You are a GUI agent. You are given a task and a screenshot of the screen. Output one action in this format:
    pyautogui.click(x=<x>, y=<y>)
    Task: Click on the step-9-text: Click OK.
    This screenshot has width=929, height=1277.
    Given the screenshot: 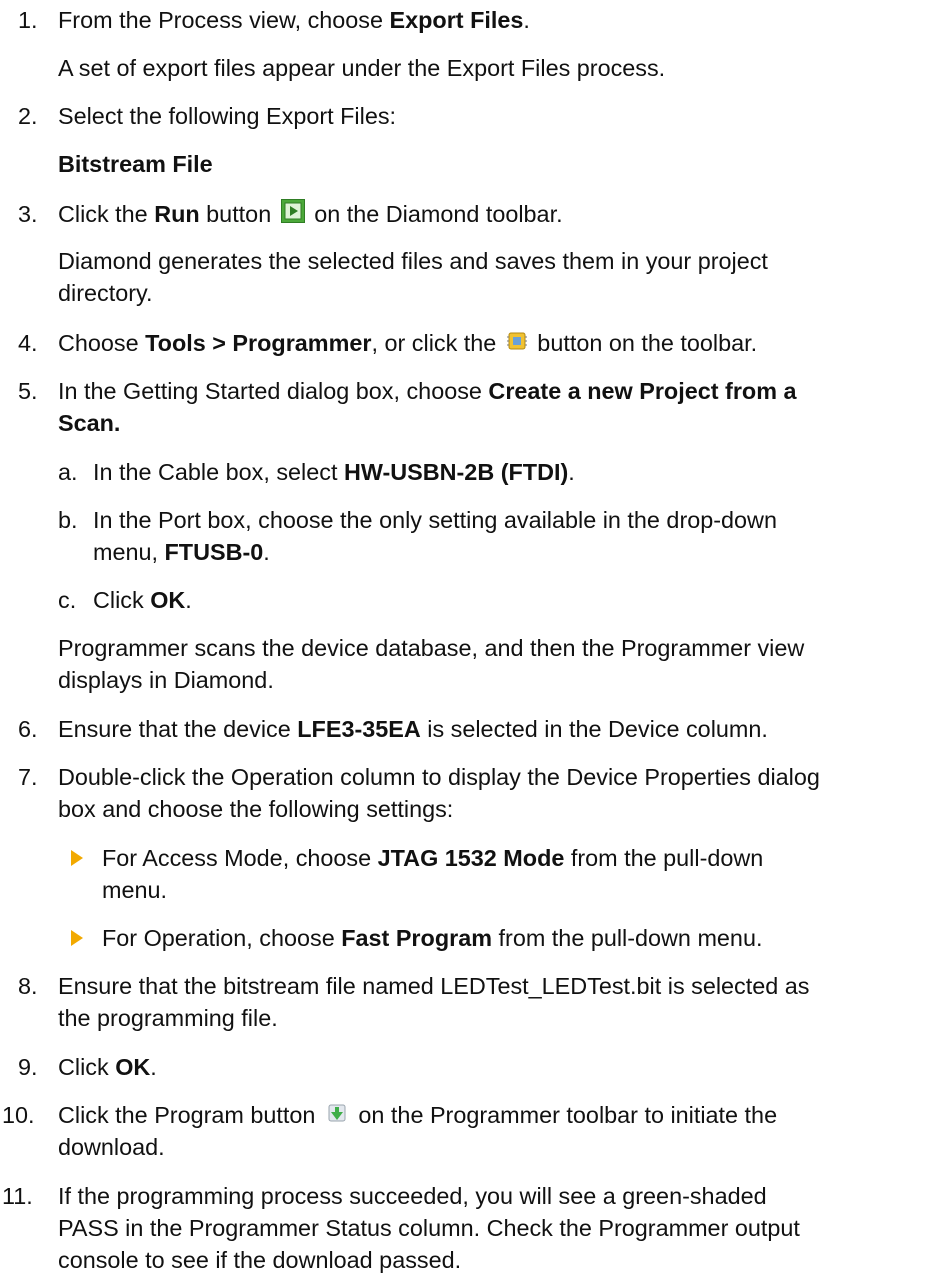 What is the action you would take?
    pyautogui.click(x=107, y=1067)
    